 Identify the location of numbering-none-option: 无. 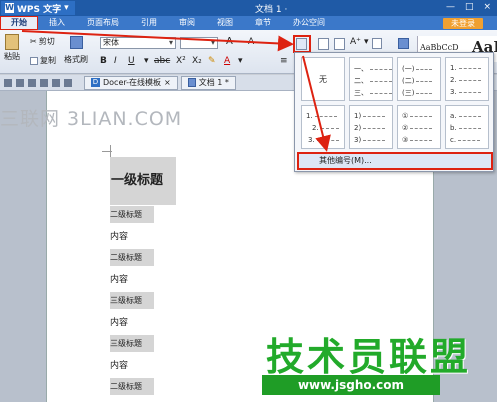
(323, 79).